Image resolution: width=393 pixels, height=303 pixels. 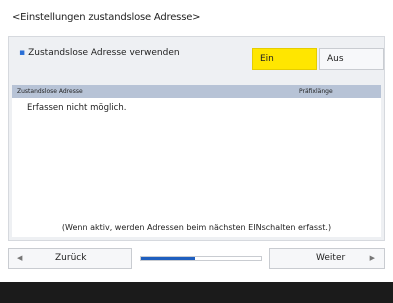 I want to click on setting-label: ▪ Zustandslose Adresse verwenden, so click(x=129, y=53).